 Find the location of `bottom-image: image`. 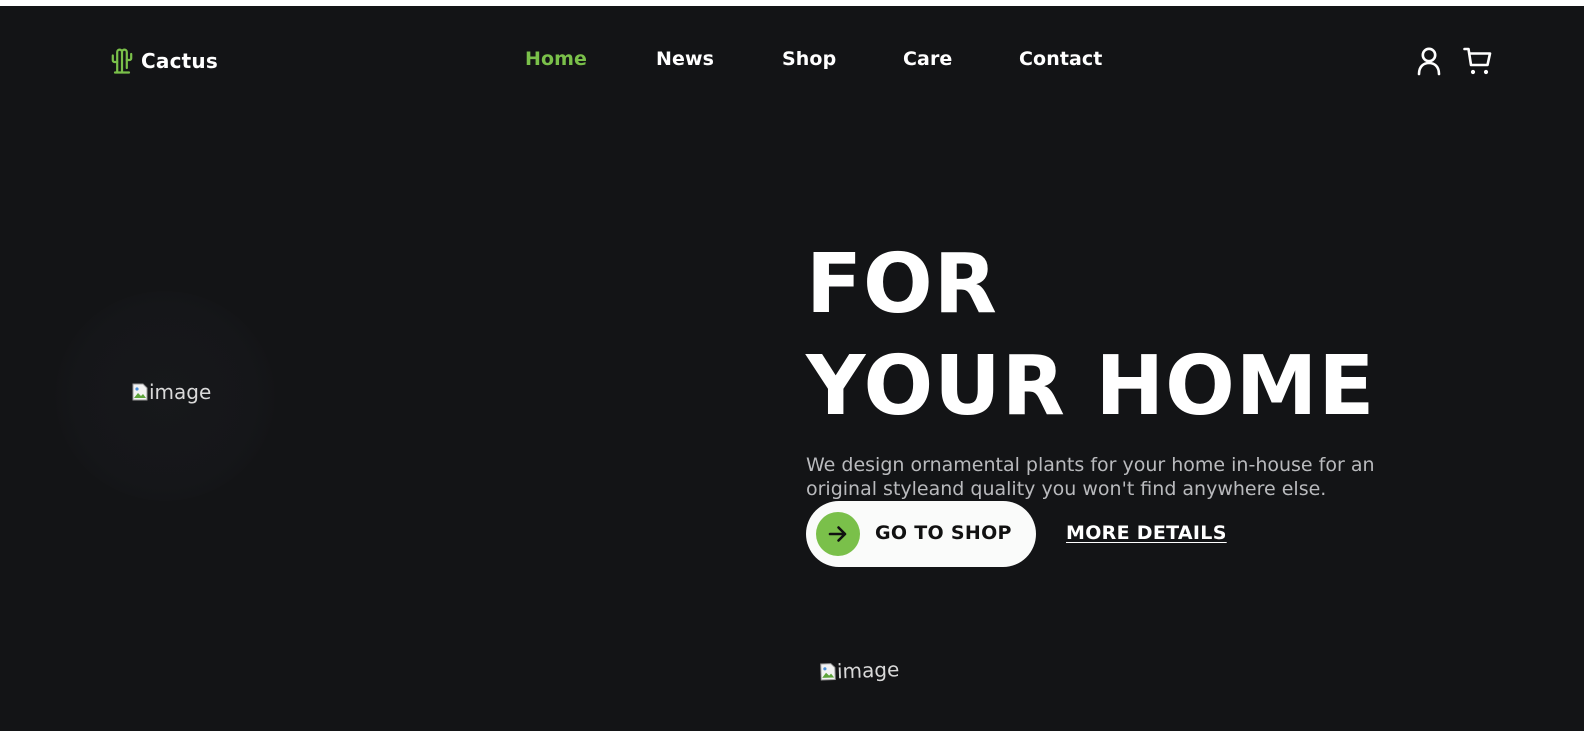

bottom-image: image is located at coordinates (860, 670).